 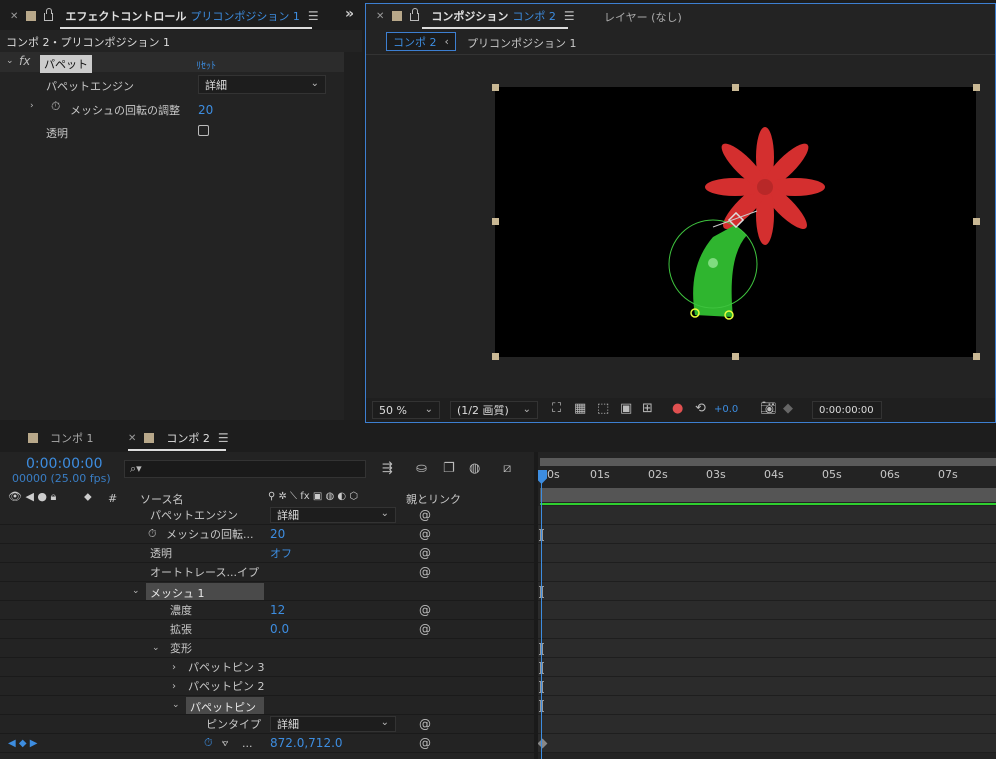 I want to click on prop-label-mesh-rotation: メッシュの回転の調整, so click(x=125, y=110).